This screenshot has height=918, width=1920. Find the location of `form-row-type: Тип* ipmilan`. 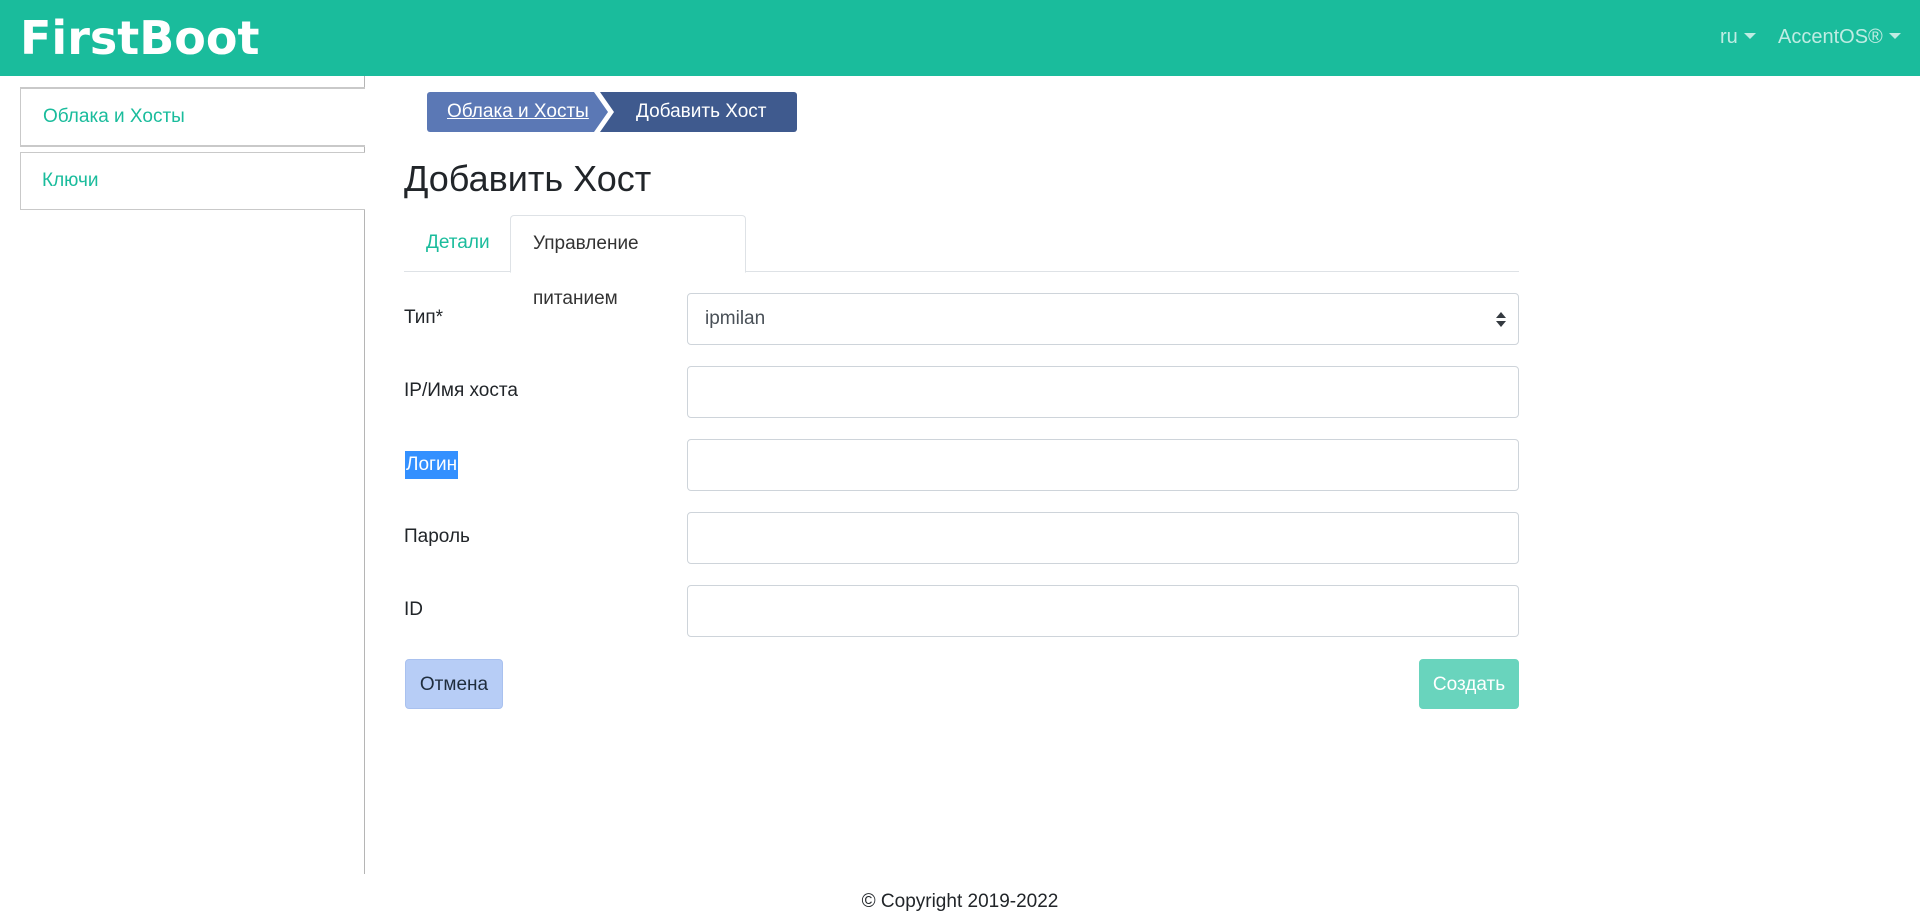

form-row-type: Тип* ipmilan is located at coordinates (961, 319).